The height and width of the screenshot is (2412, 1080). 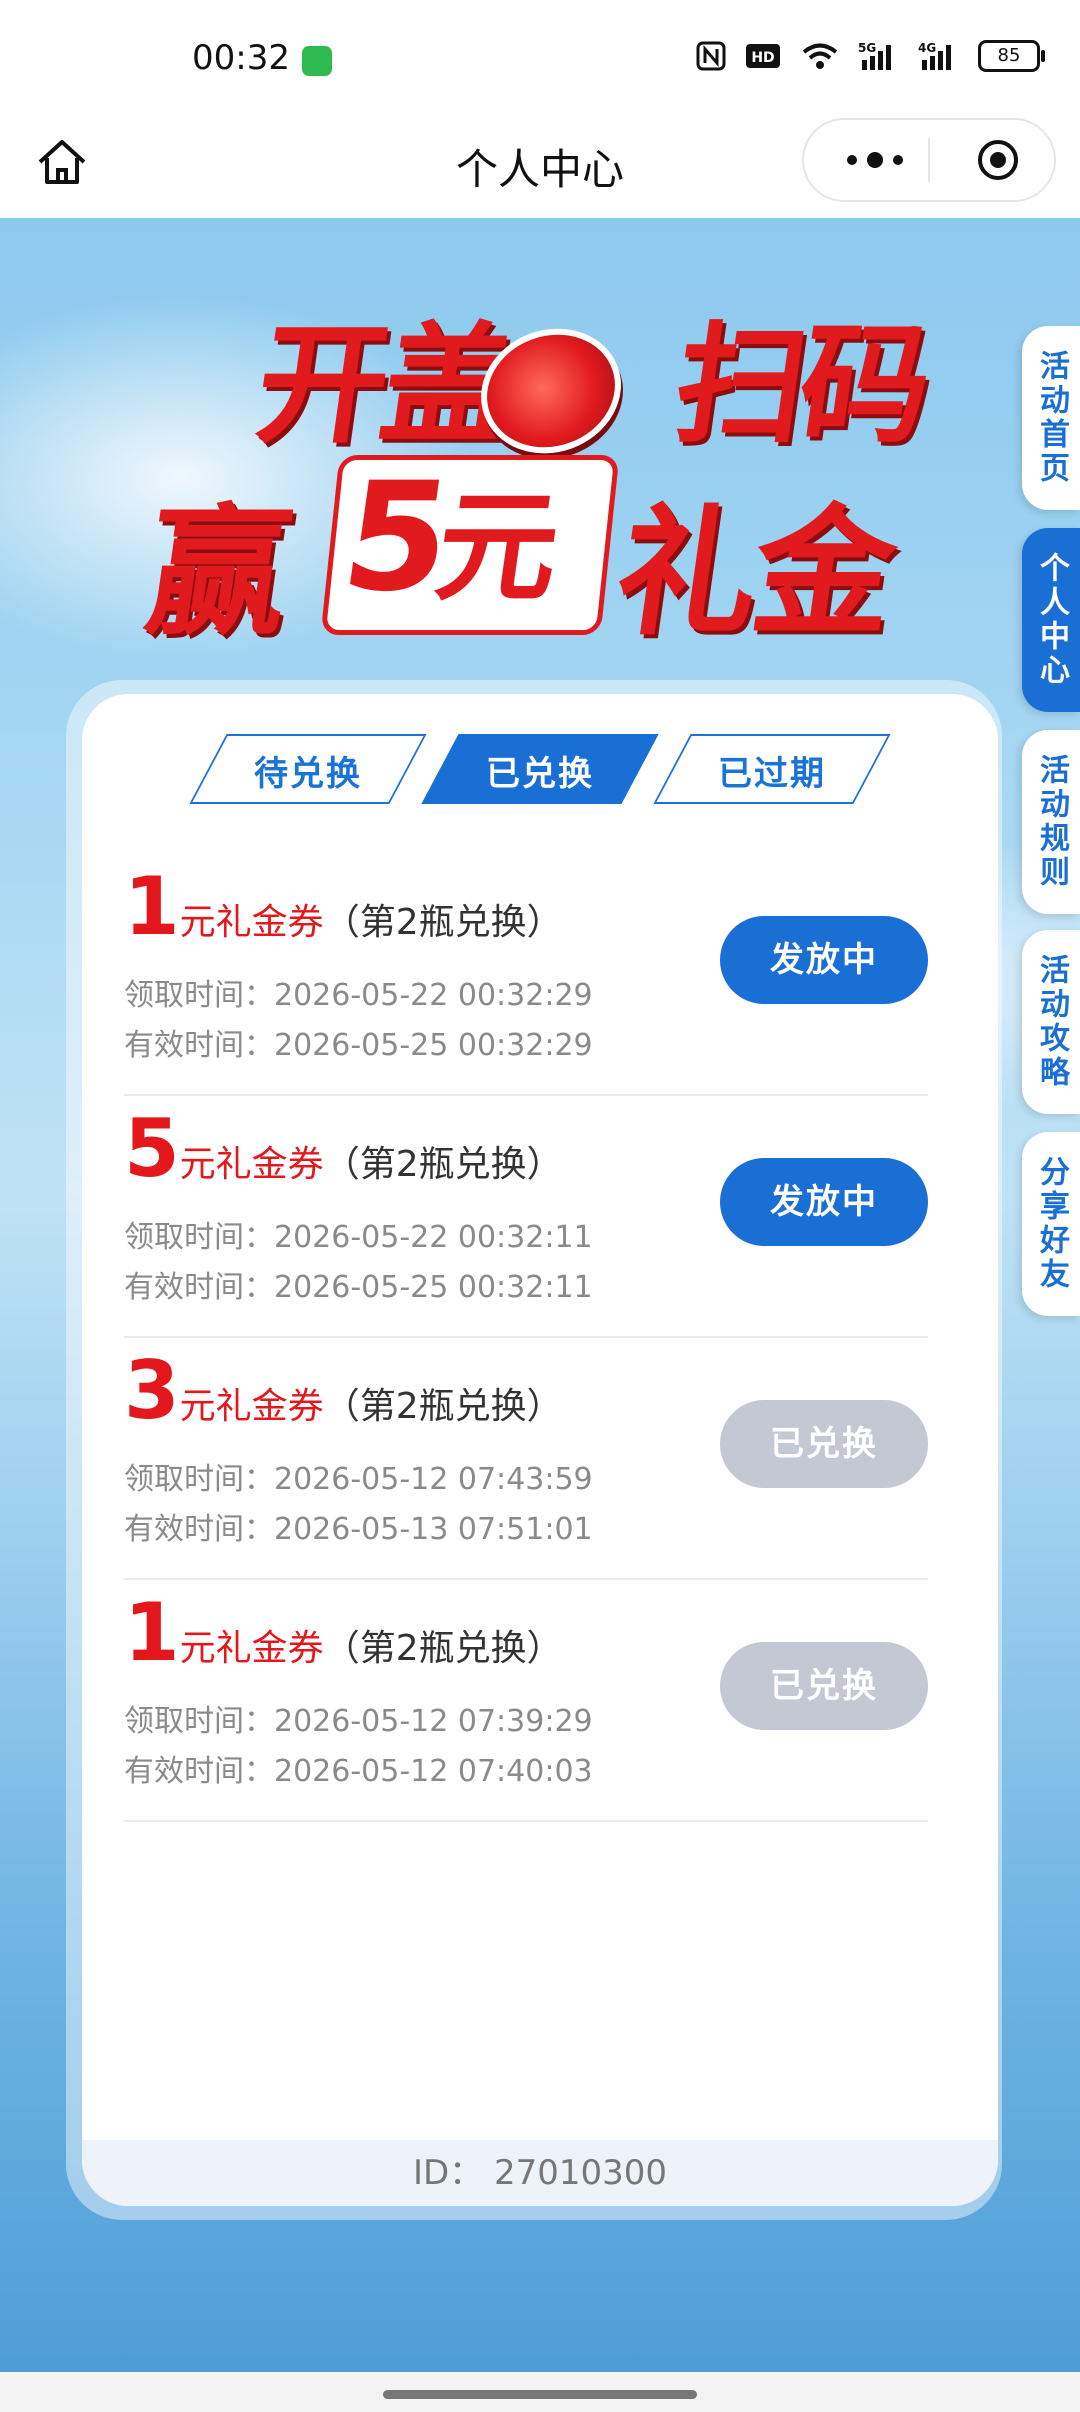 I want to click on home-indicator, so click(x=540, y=2394).